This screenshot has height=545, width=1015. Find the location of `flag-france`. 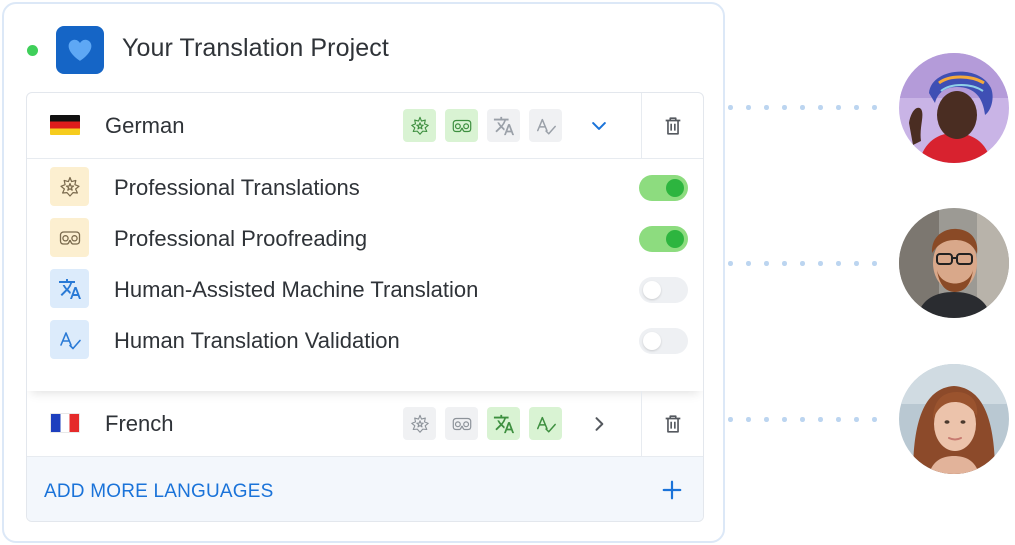

flag-france is located at coordinates (65, 423).